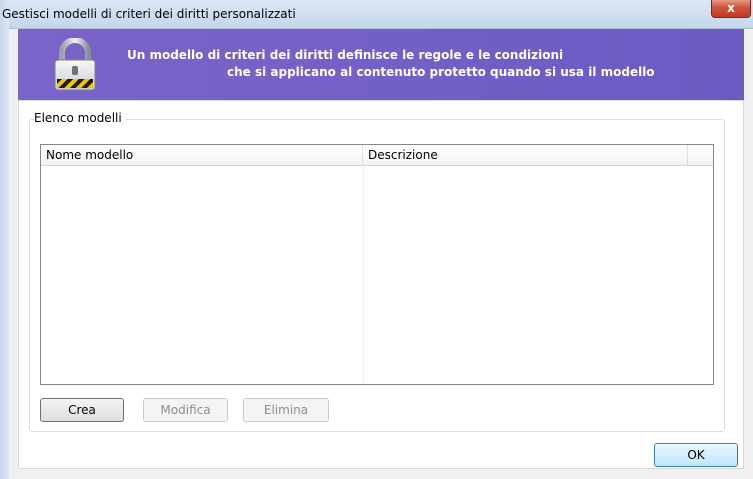  What do you see at coordinates (286, 410) in the screenshot?
I see `delete-button: Elimina` at bounding box center [286, 410].